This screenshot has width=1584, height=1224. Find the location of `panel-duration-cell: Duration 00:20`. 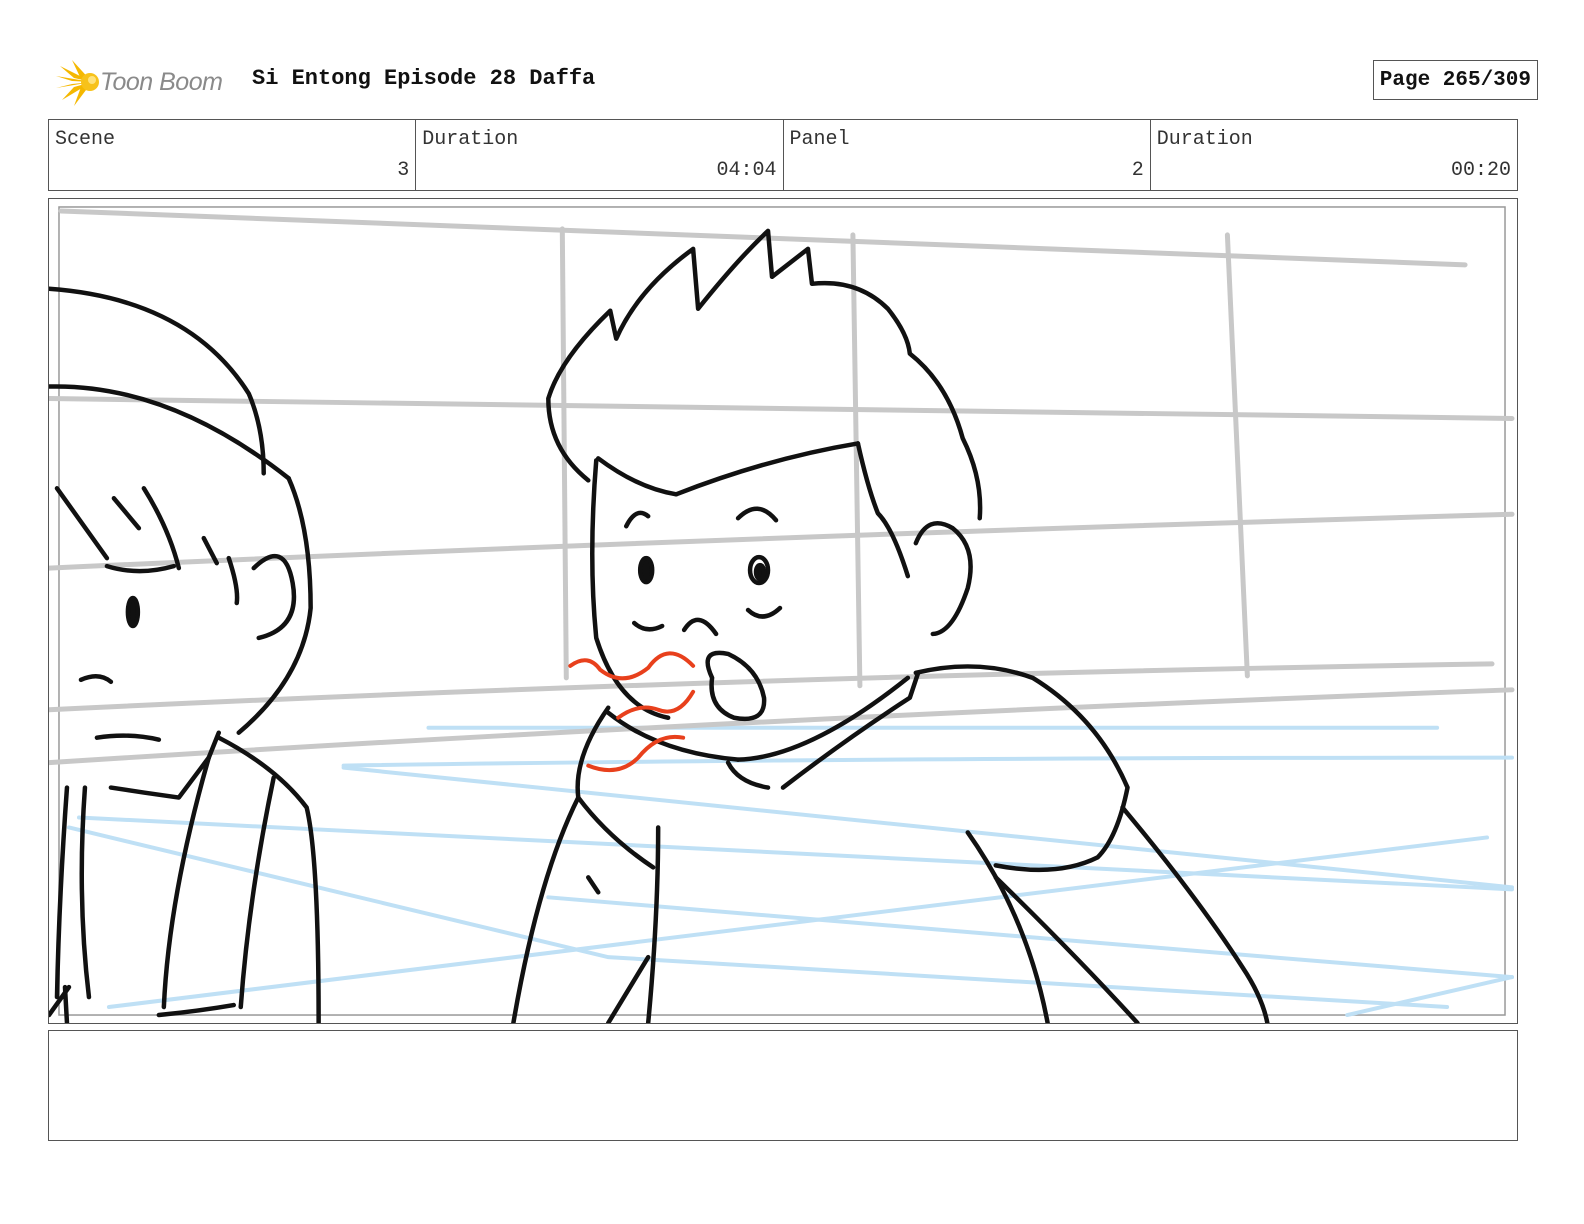

panel-duration-cell: Duration 00:20 is located at coordinates (1334, 155).